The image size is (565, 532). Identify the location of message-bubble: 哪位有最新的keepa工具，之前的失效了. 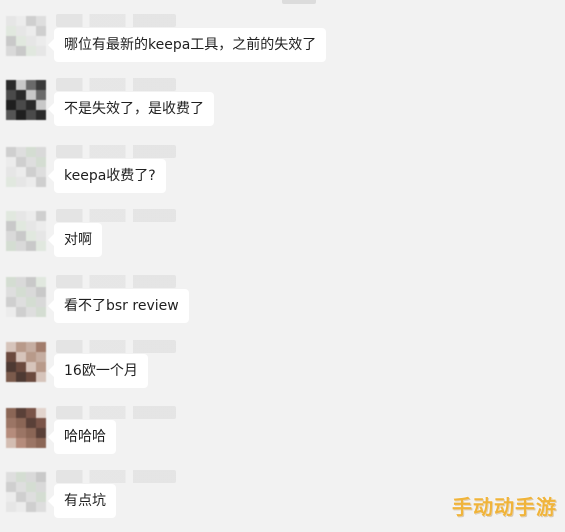
(187, 45).